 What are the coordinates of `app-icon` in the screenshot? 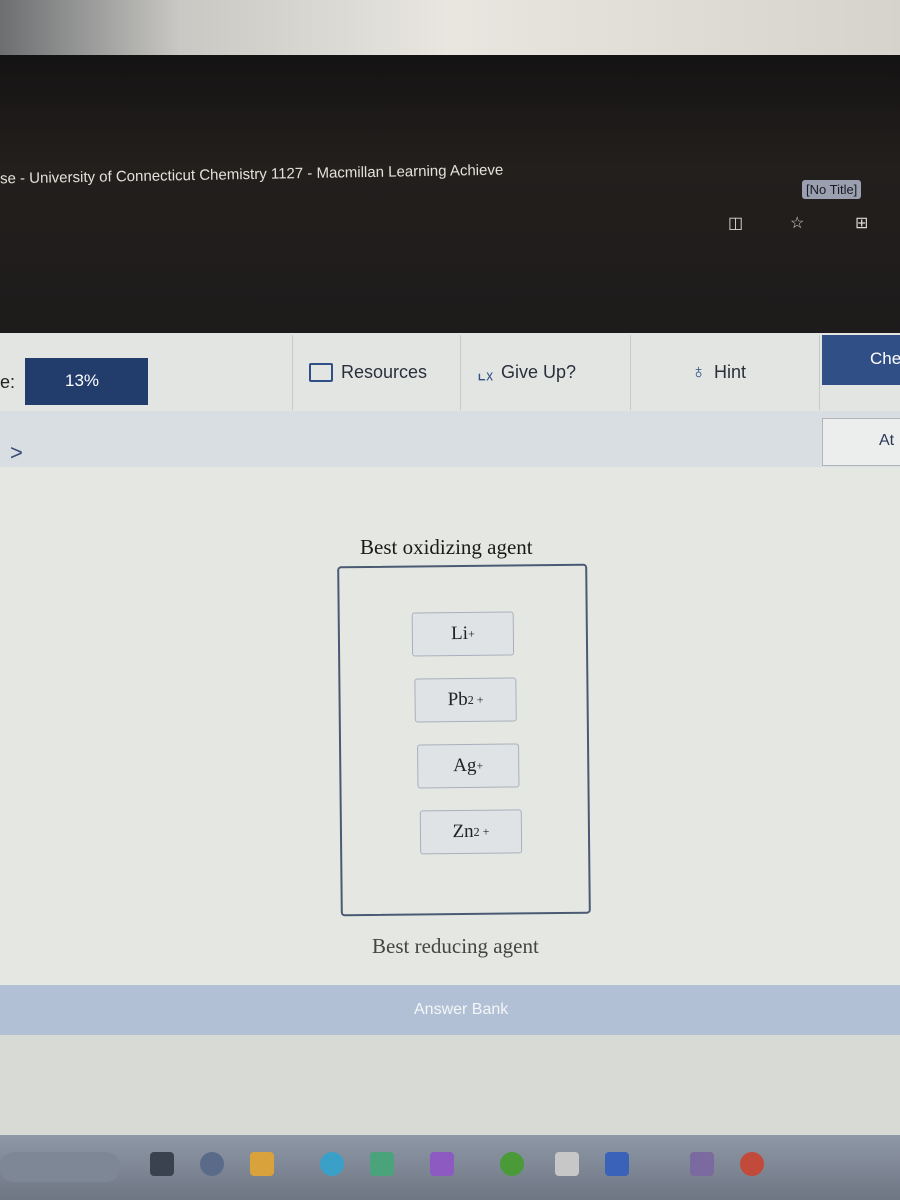 It's located at (442, 1164).